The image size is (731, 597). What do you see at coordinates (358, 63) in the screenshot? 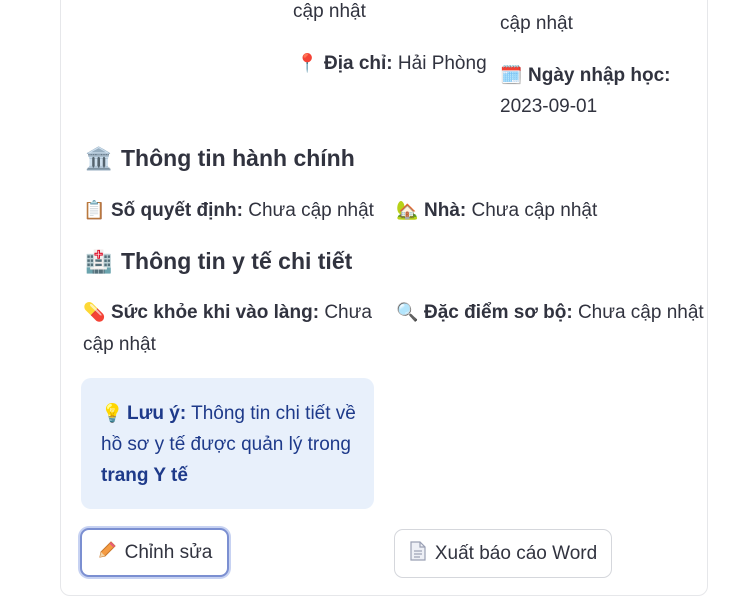
I see `address-label: Địa chỉ:` at bounding box center [358, 63].